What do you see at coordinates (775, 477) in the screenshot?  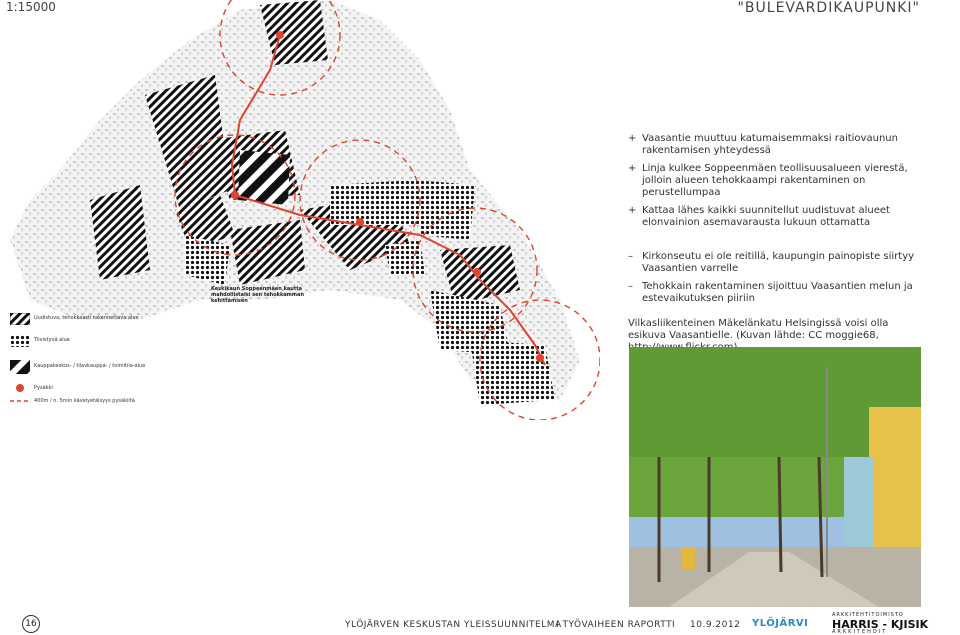 I see `street-photo` at bounding box center [775, 477].